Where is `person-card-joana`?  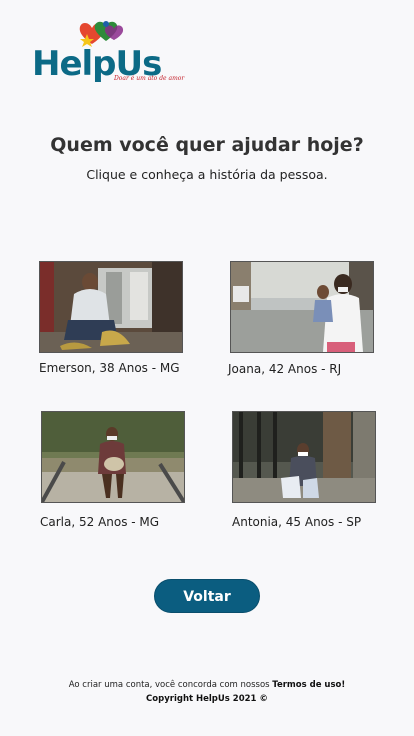 person-card-joana is located at coordinates (302, 307).